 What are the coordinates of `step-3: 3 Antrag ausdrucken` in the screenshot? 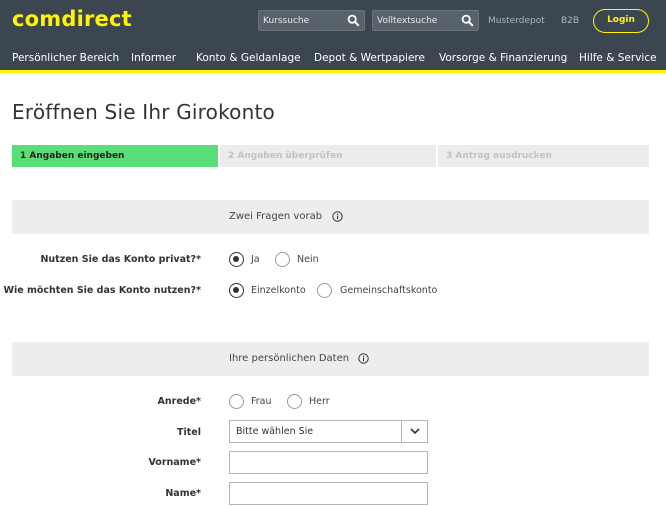 It's located at (543, 156).